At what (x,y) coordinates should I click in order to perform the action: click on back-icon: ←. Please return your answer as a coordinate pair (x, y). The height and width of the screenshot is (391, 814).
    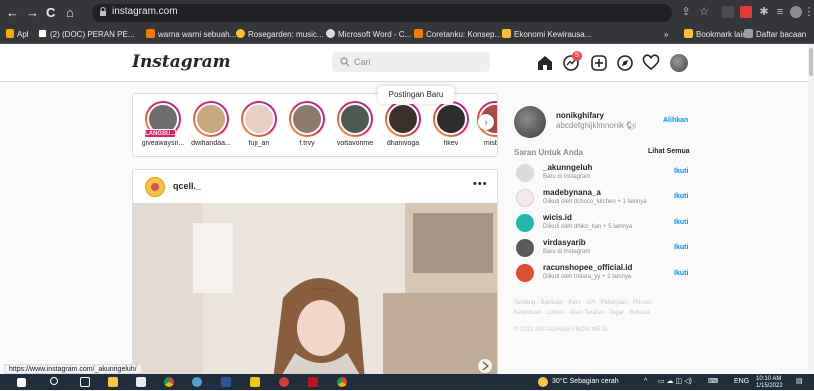
    Looking at the image, I should click on (12, 13).